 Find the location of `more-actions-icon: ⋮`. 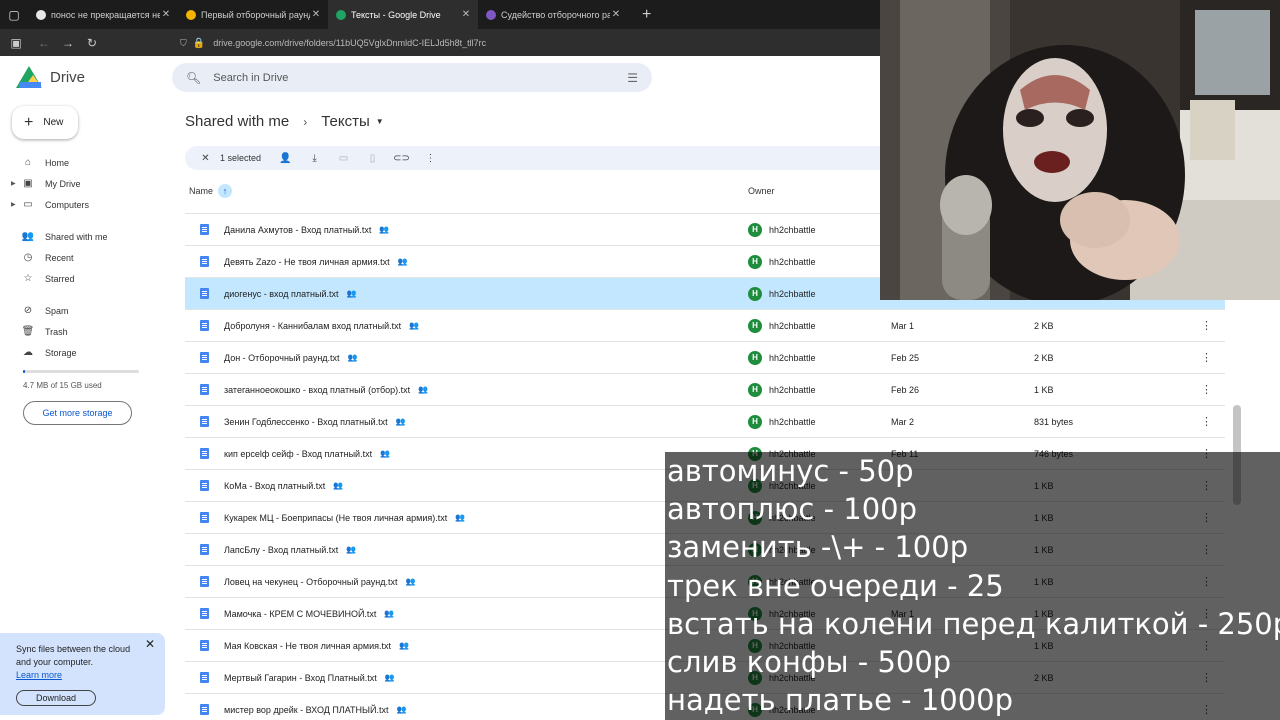

more-actions-icon: ⋮ is located at coordinates (430, 158).